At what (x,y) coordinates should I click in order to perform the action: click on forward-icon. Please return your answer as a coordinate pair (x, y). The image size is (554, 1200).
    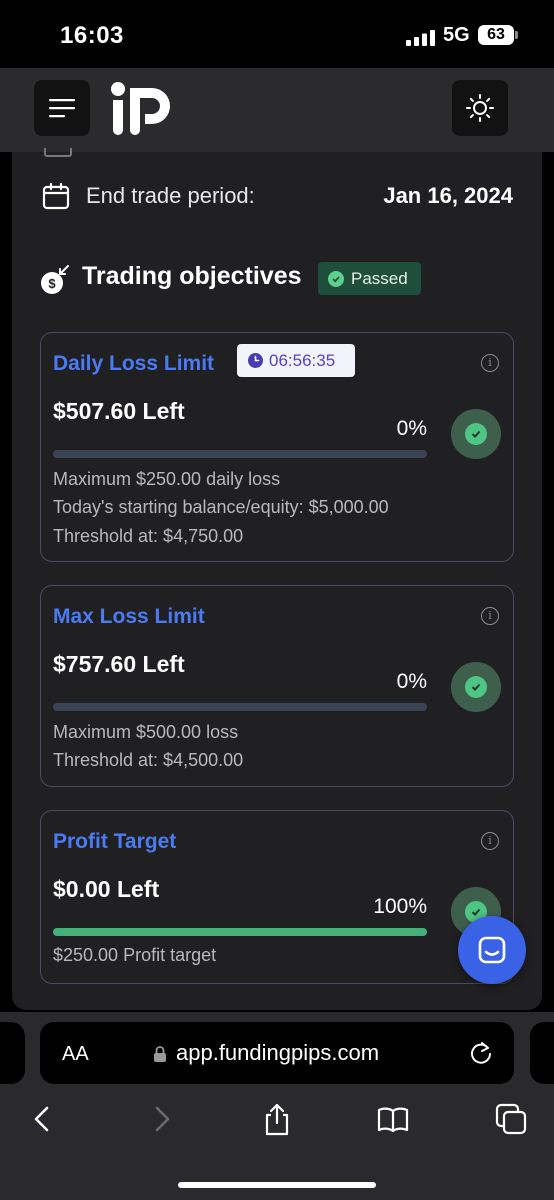
    Looking at the image, I should click on (161, 1119).